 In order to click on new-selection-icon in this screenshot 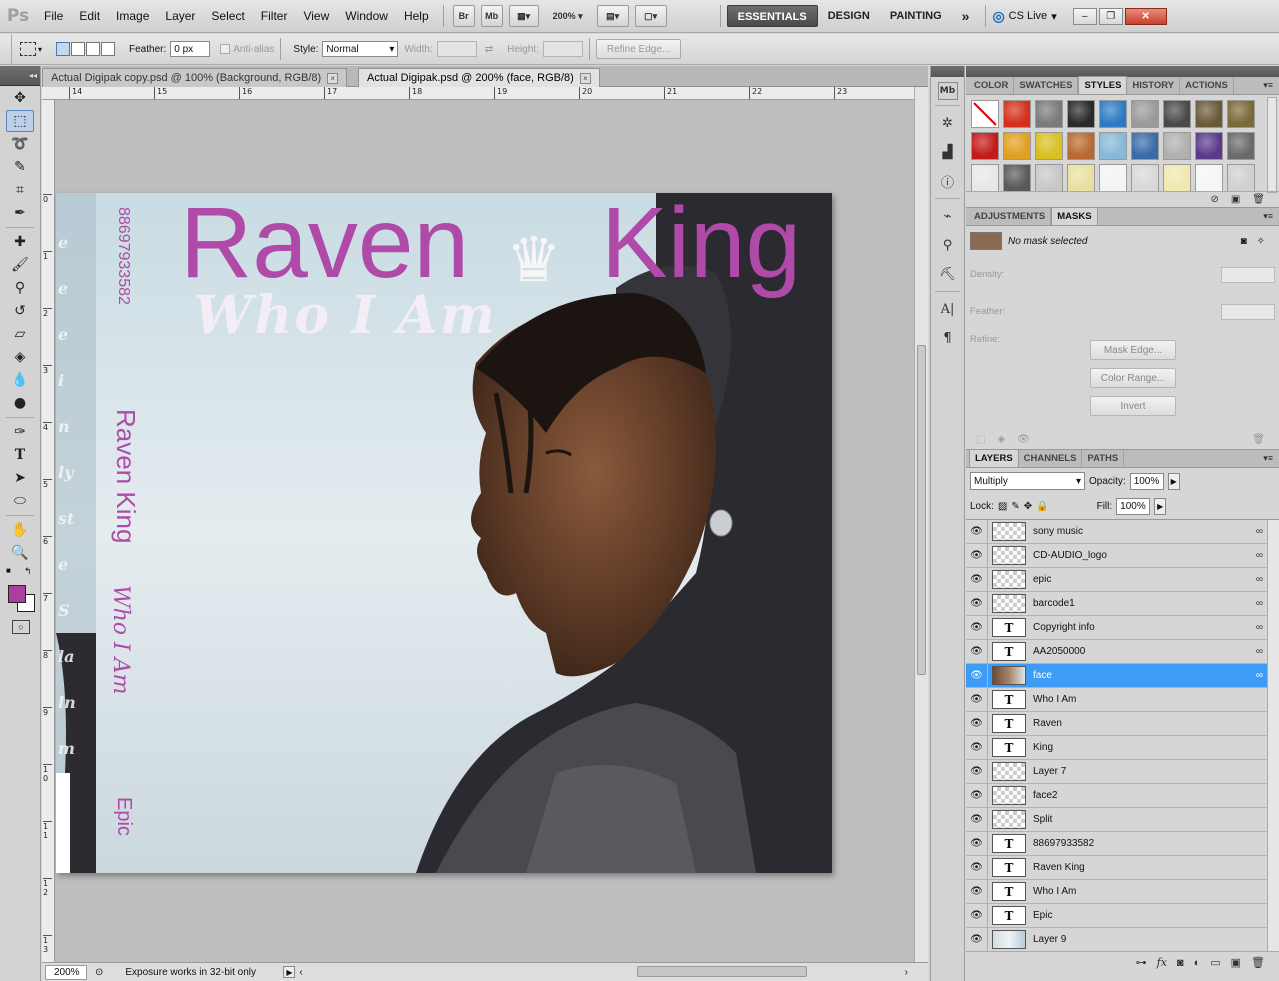, I will do `click(63, 49)`.